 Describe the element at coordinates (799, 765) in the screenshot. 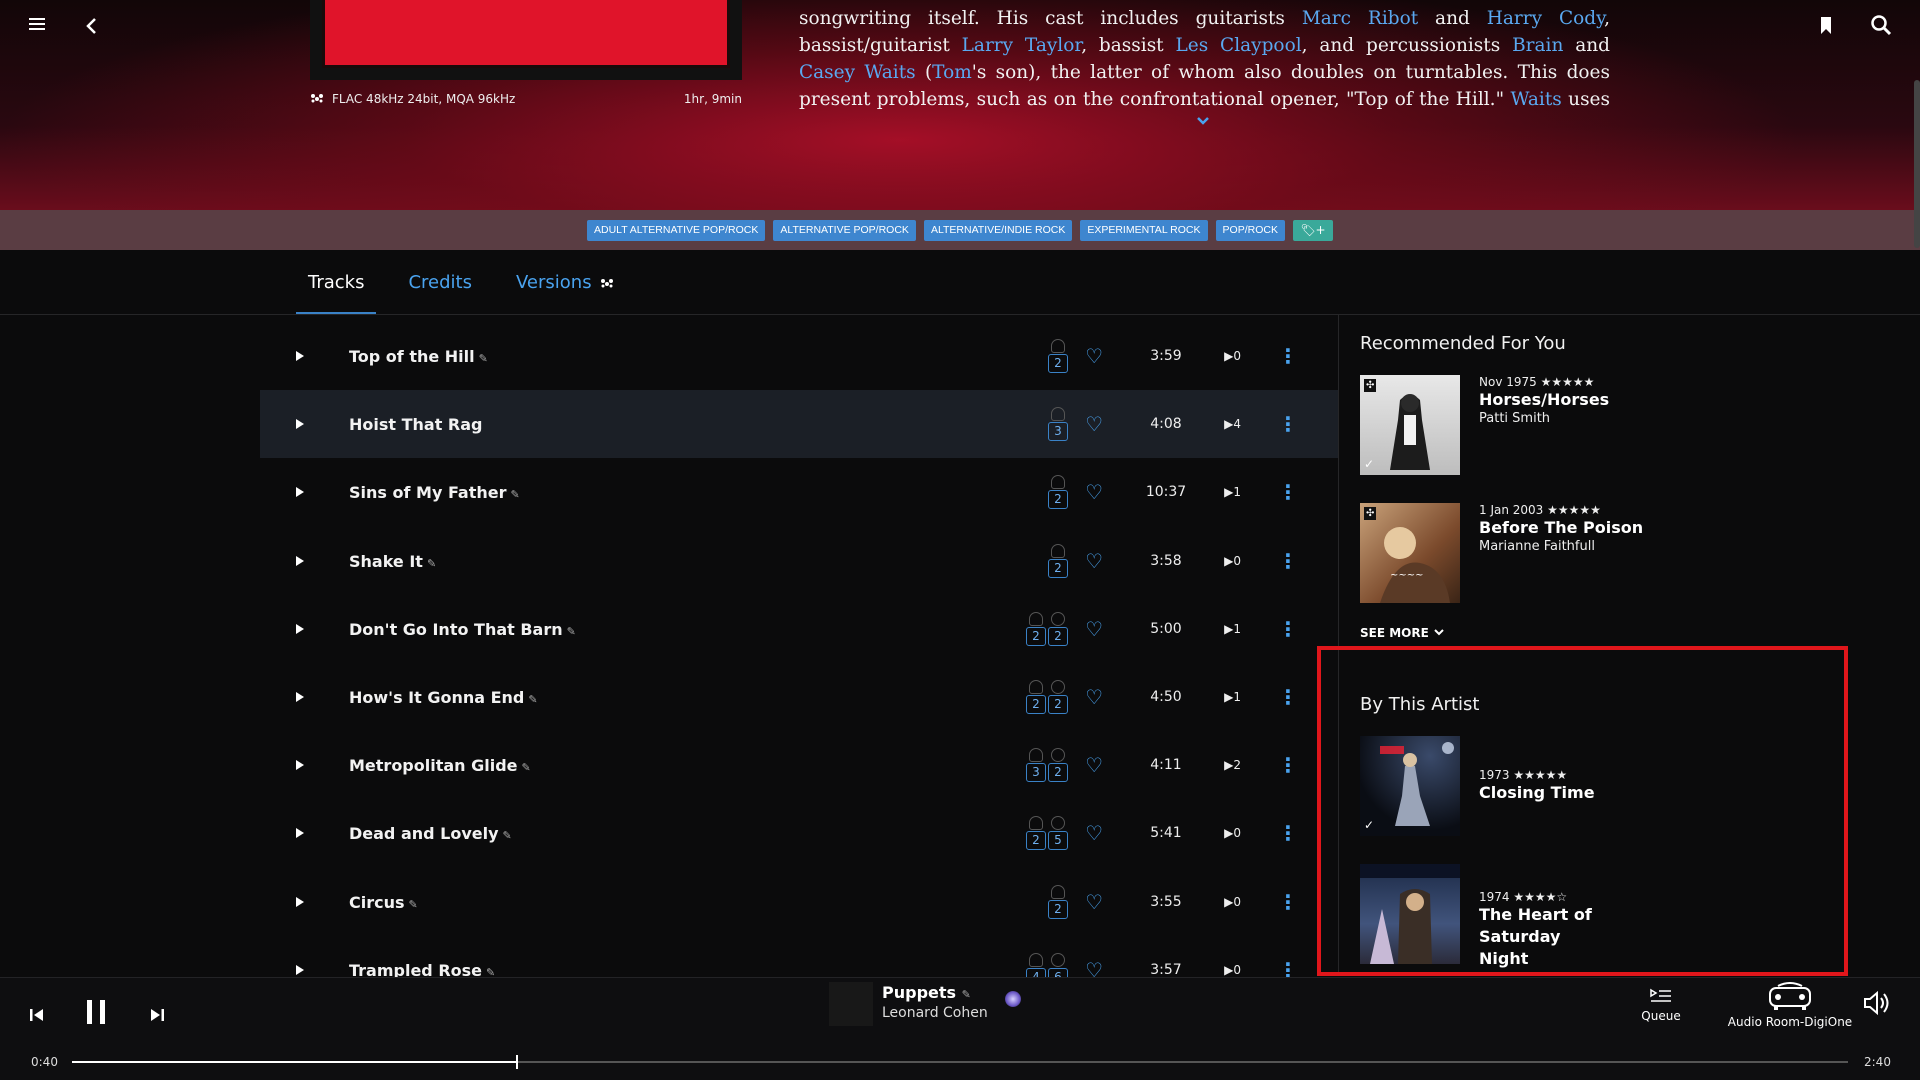

I see `track-row: Metropolitan Glide ✎ 3 2 ♡ 4:11 ▶2 ⋮` at that location.